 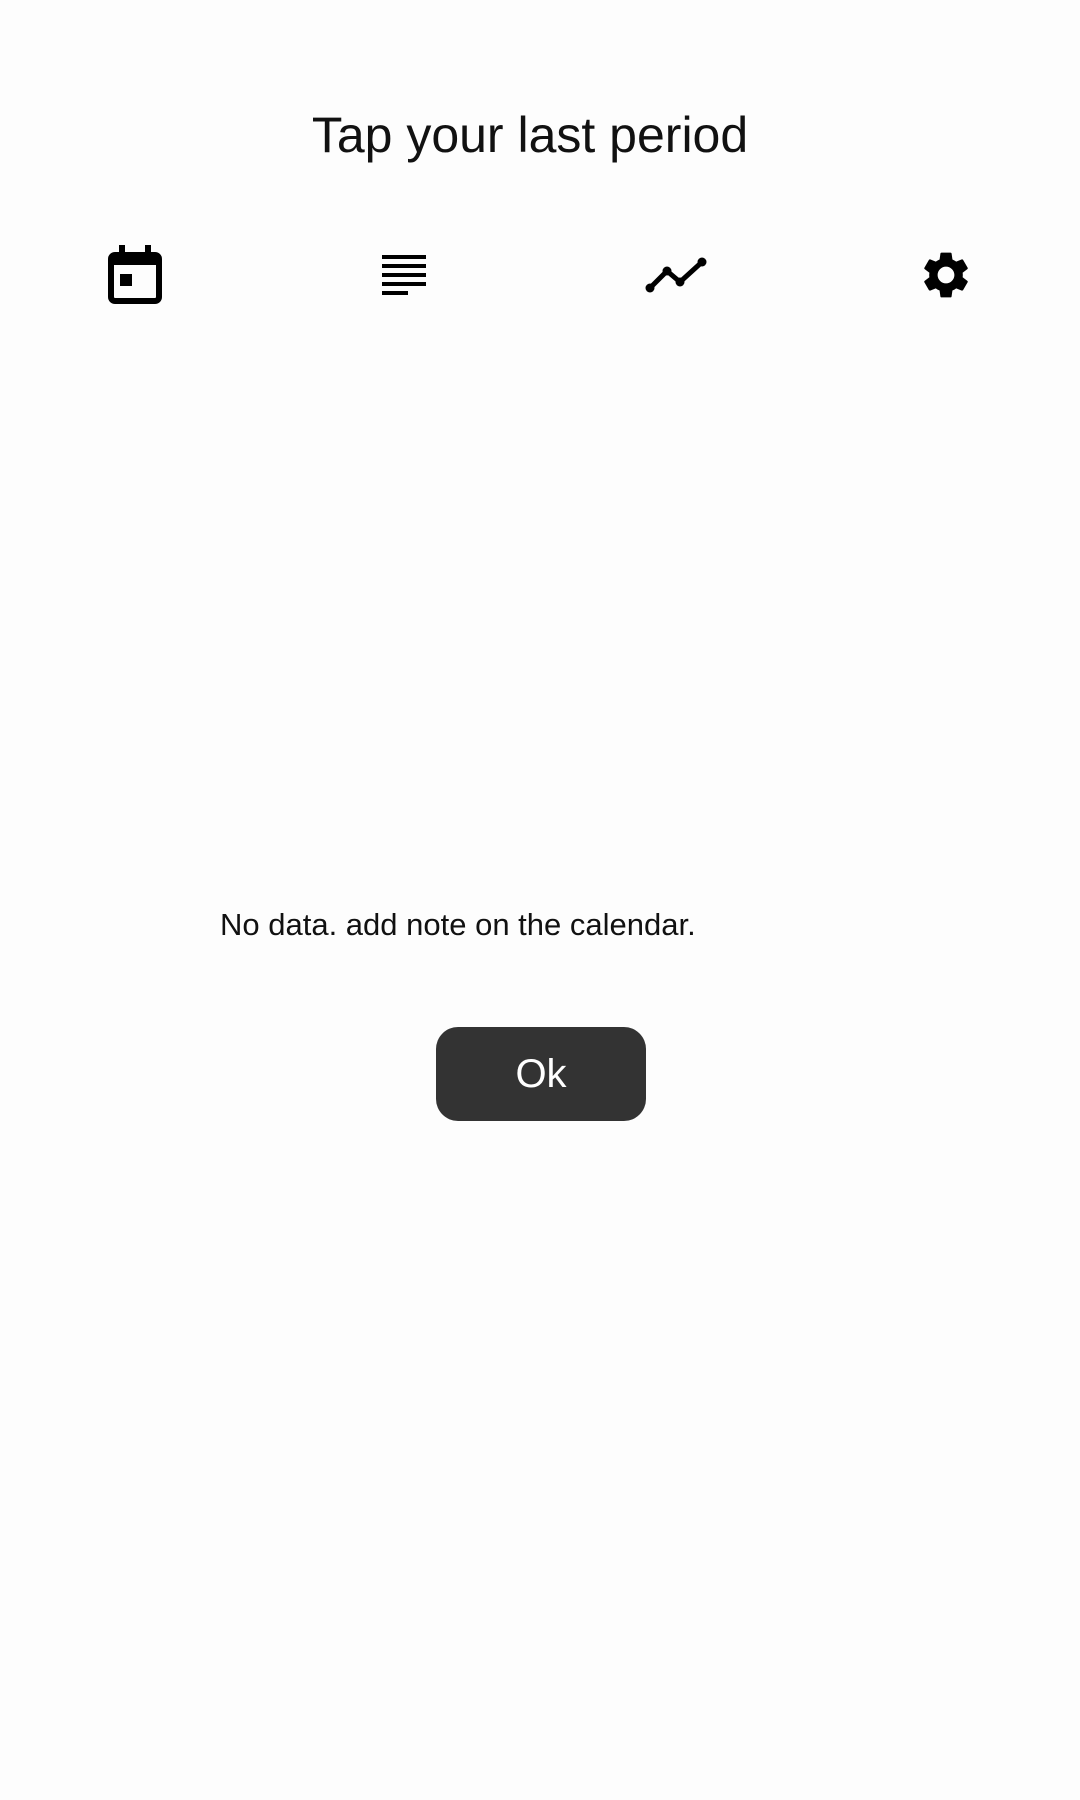 I want to click on notes-list-icon, so click(x=405, y=275).